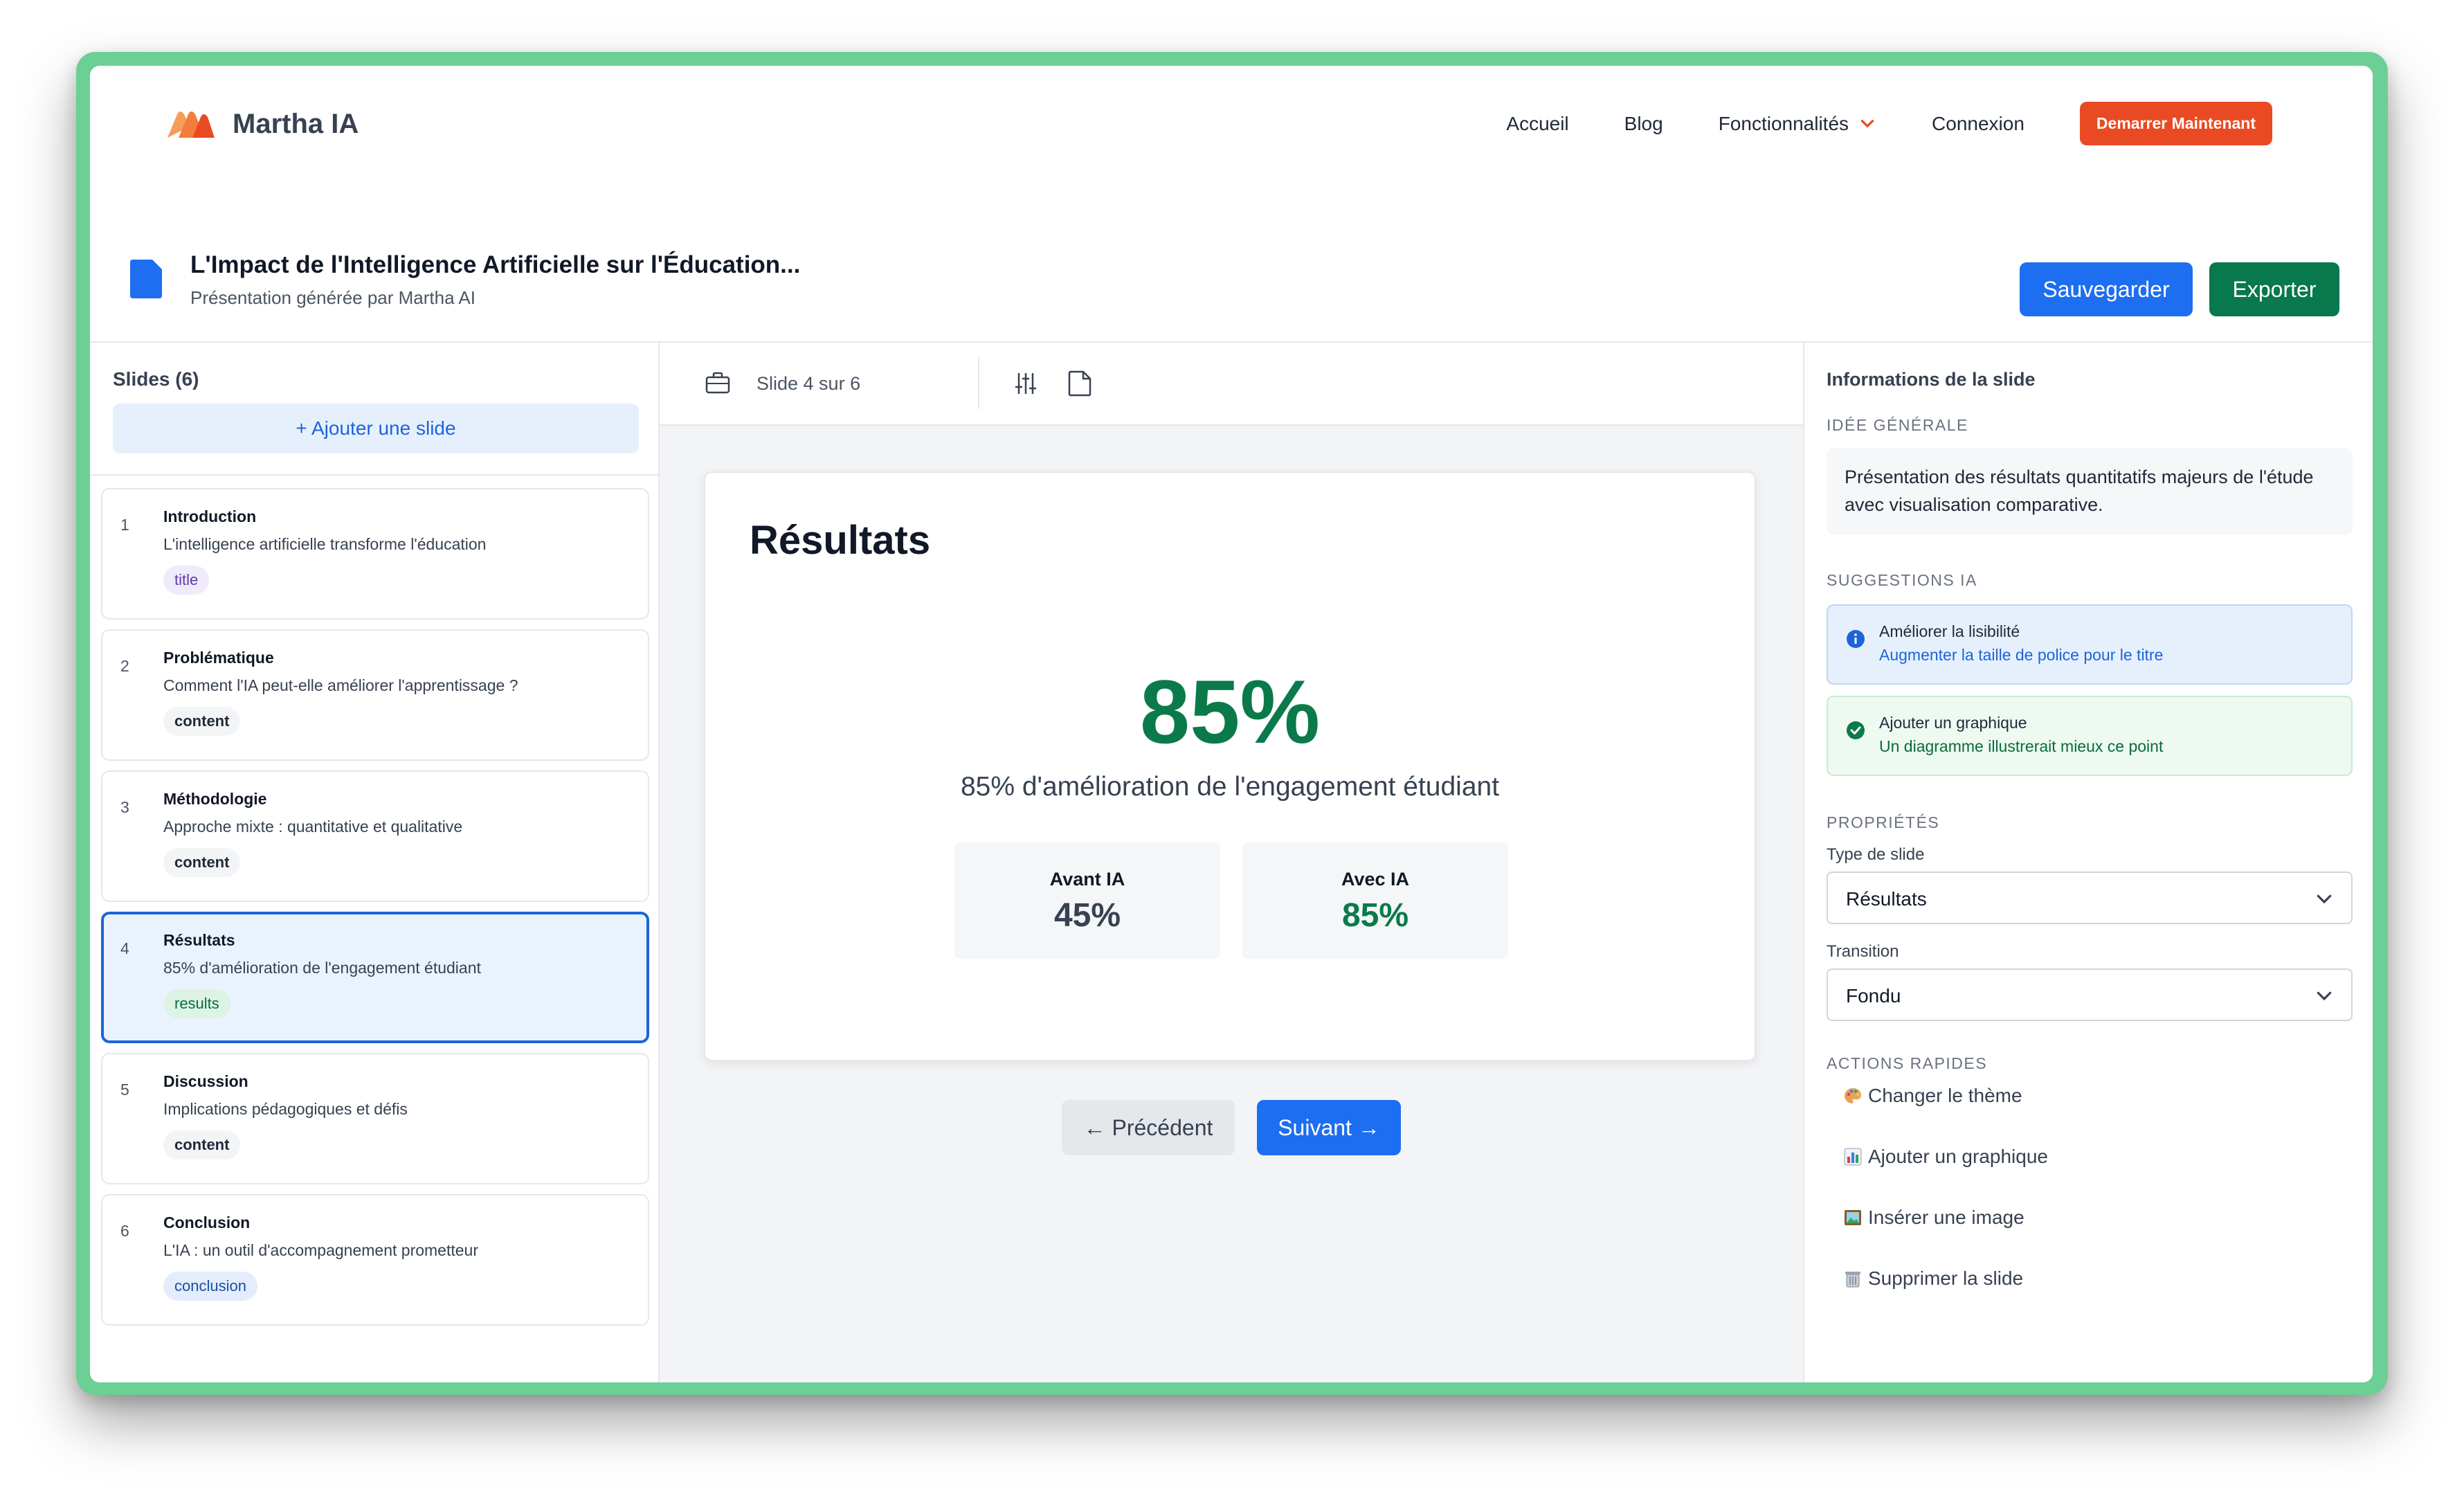  I want to click on nav-link-blog: Blog, so click(1643, 124).